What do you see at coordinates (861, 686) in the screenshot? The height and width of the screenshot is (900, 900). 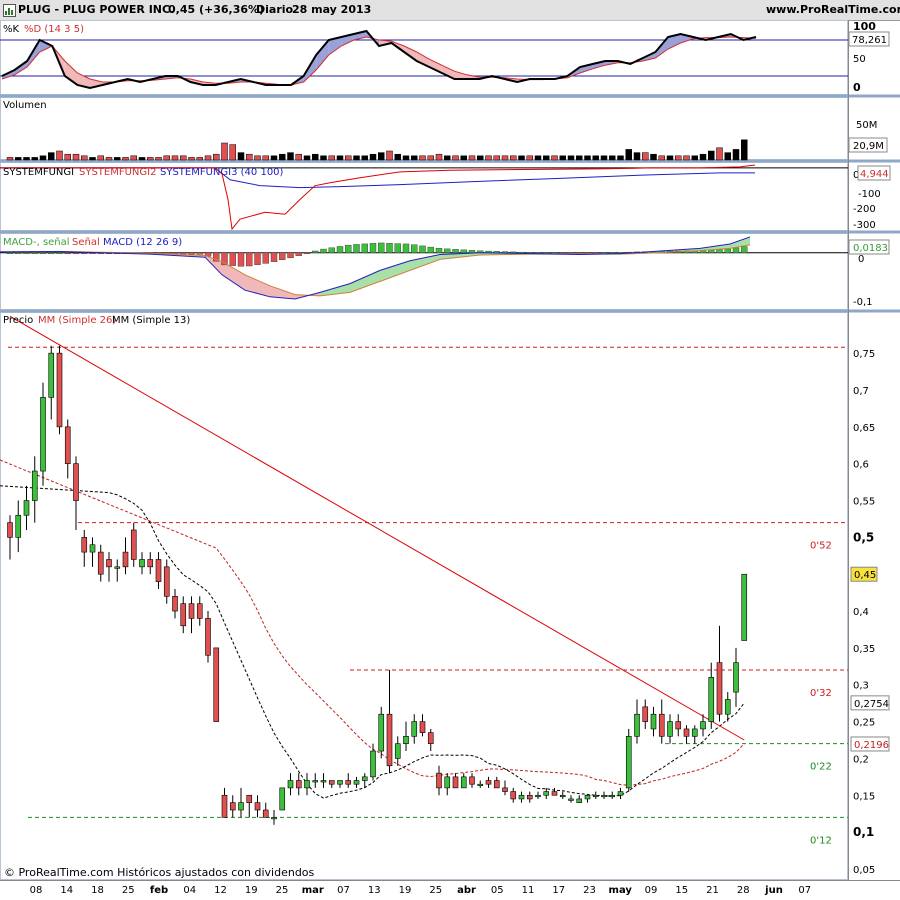 I see `price-axis-tick: 0,3` at bounding box center [861, 686].